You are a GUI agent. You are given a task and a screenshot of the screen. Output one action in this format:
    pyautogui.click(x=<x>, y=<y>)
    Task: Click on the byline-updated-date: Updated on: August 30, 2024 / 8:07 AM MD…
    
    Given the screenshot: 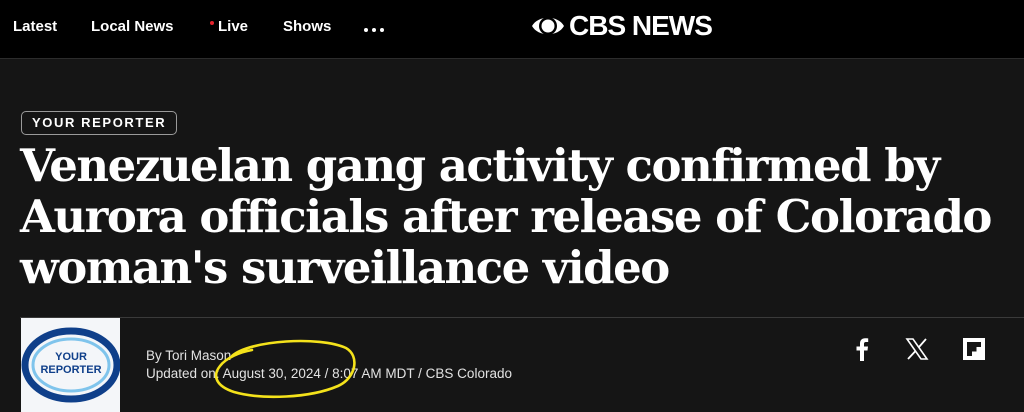 What is the action you would take?
    pyautogui.click(x=329, y=373)
    